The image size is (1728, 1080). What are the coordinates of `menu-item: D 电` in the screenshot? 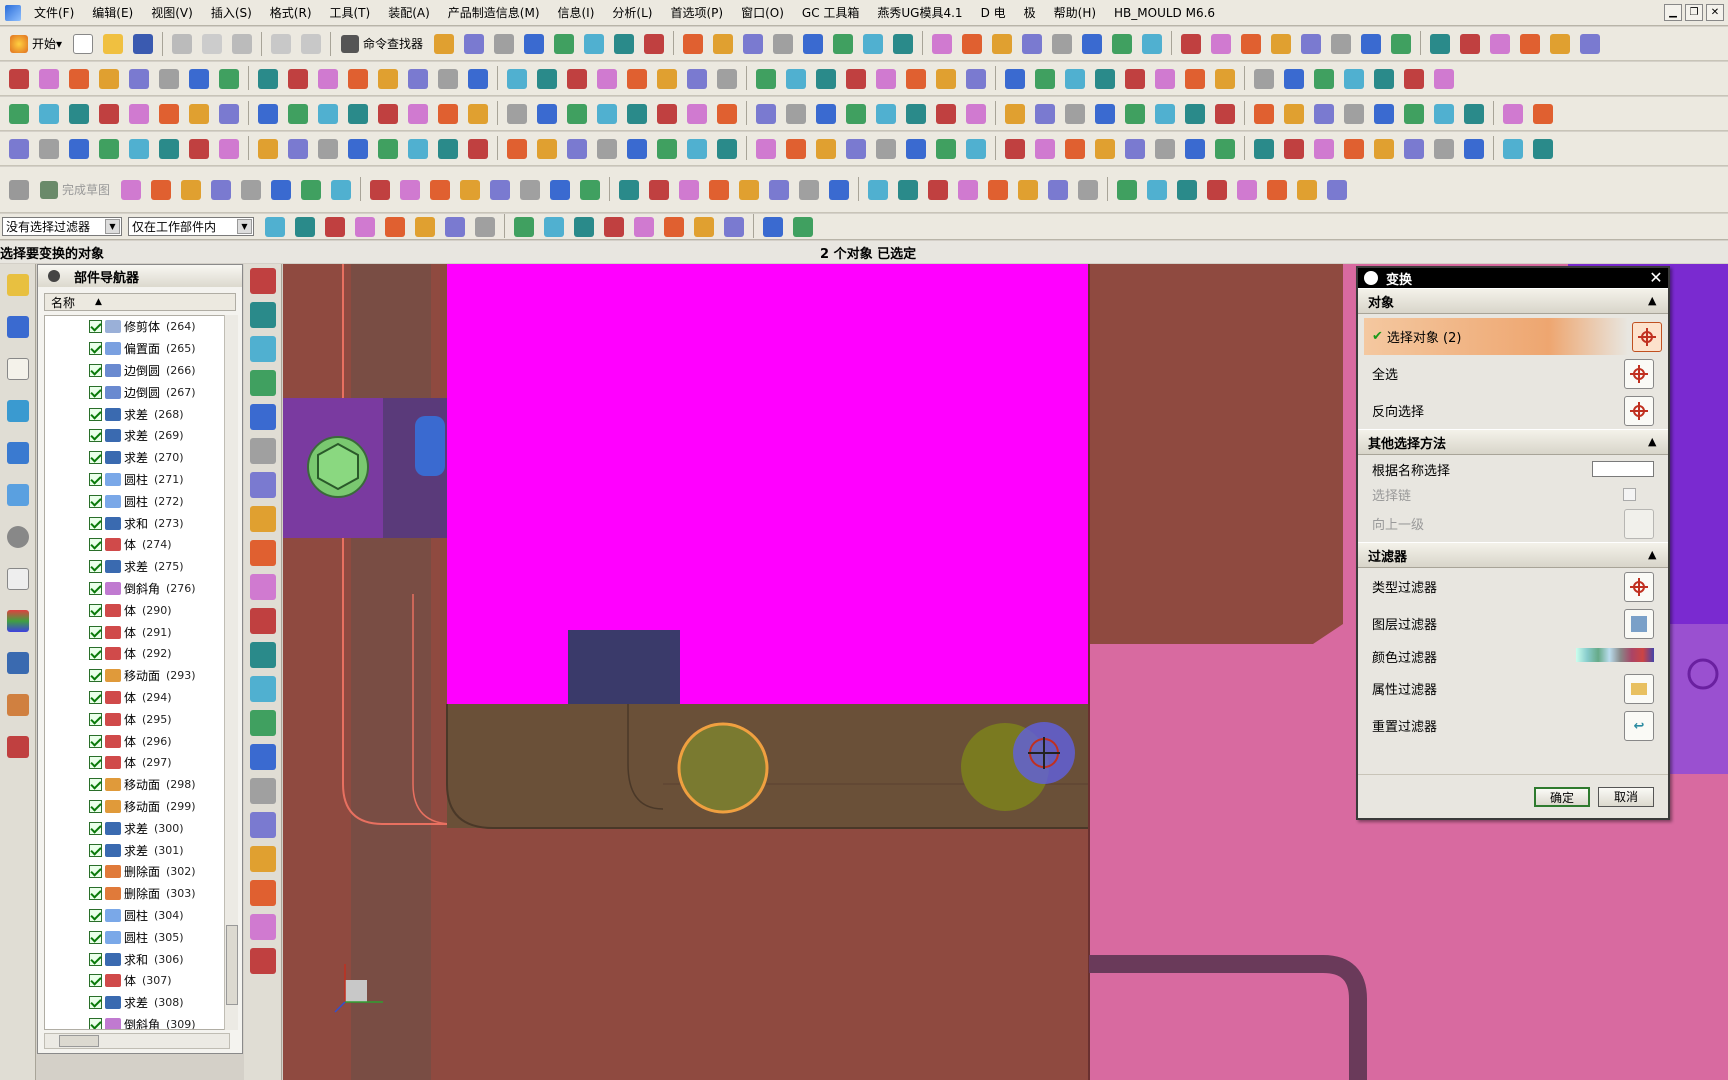 It's located at (993, 13).